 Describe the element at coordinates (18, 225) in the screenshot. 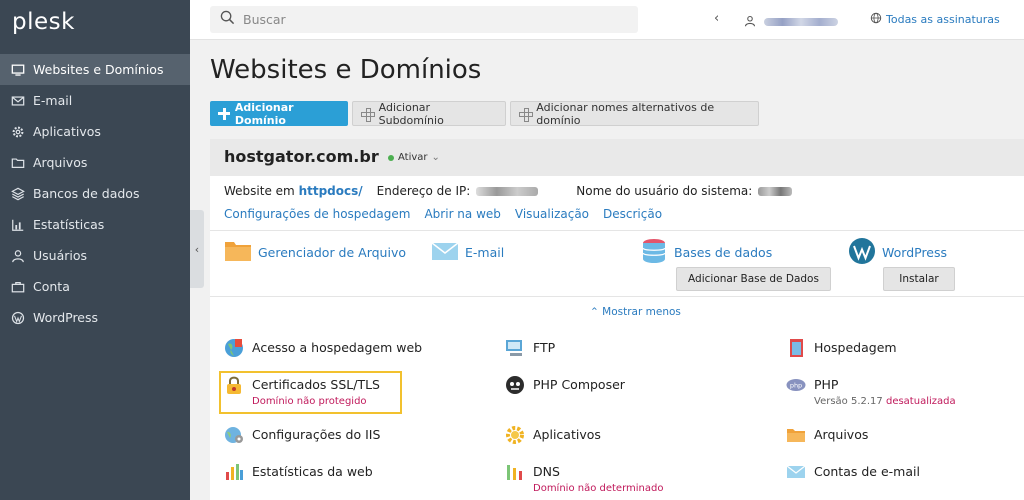

I see `bar-chart-icon` at that location.